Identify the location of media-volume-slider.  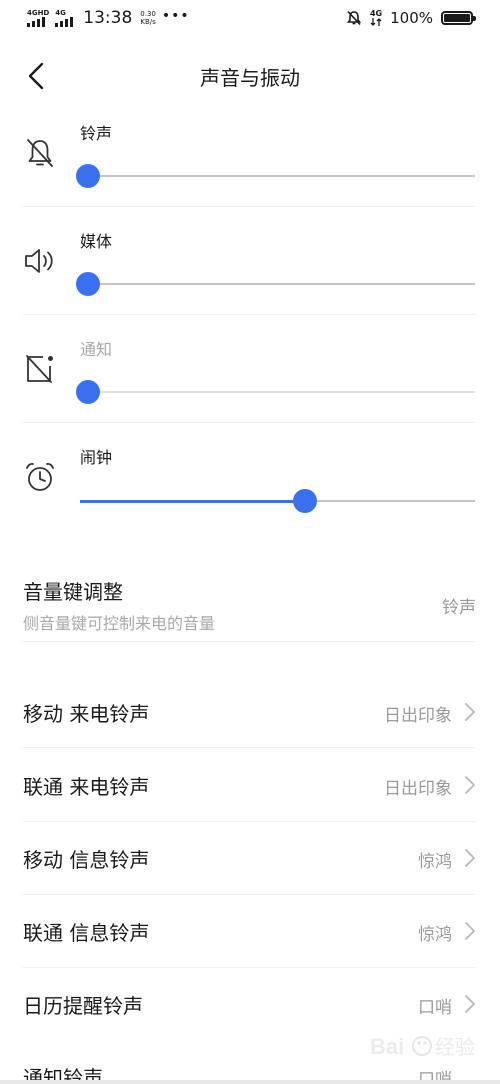
(275, 284).